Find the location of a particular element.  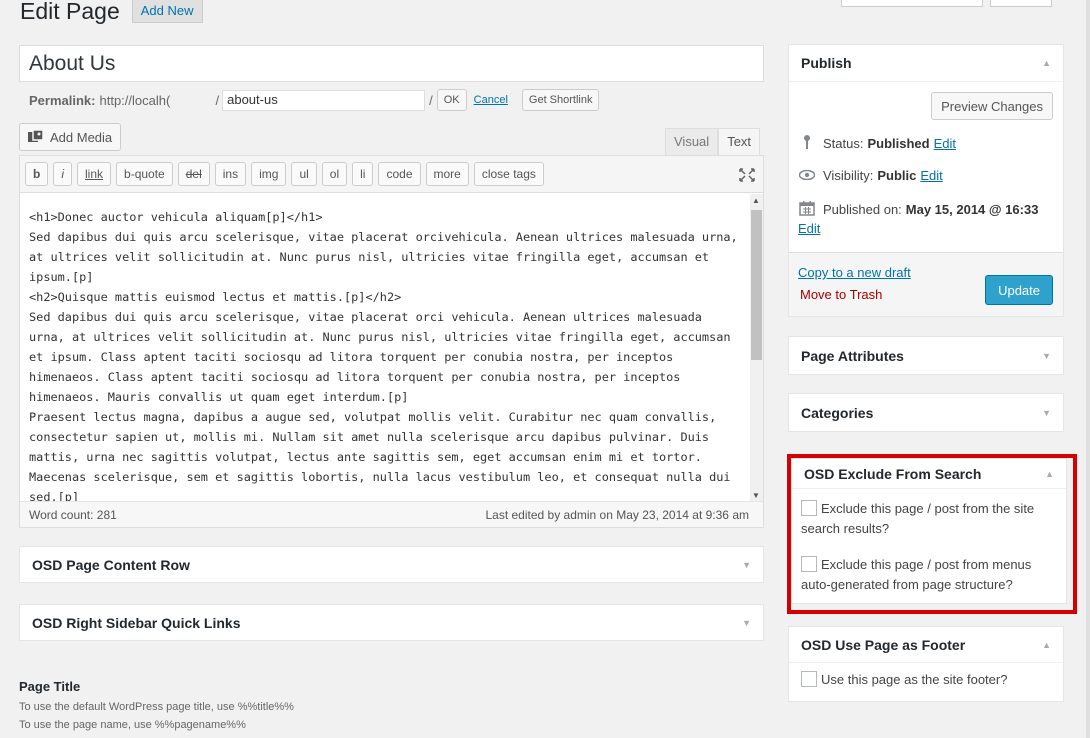

scroll-down-arrow: ▼ is located at coordinates (756, 495).